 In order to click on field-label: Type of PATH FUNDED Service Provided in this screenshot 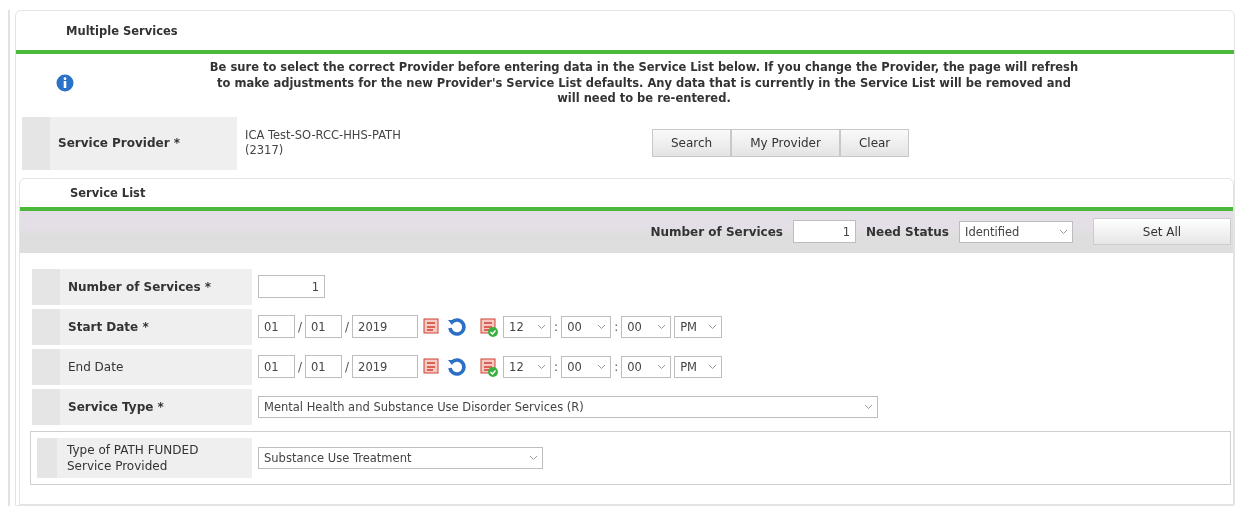, I will do `click(133, 457)`.